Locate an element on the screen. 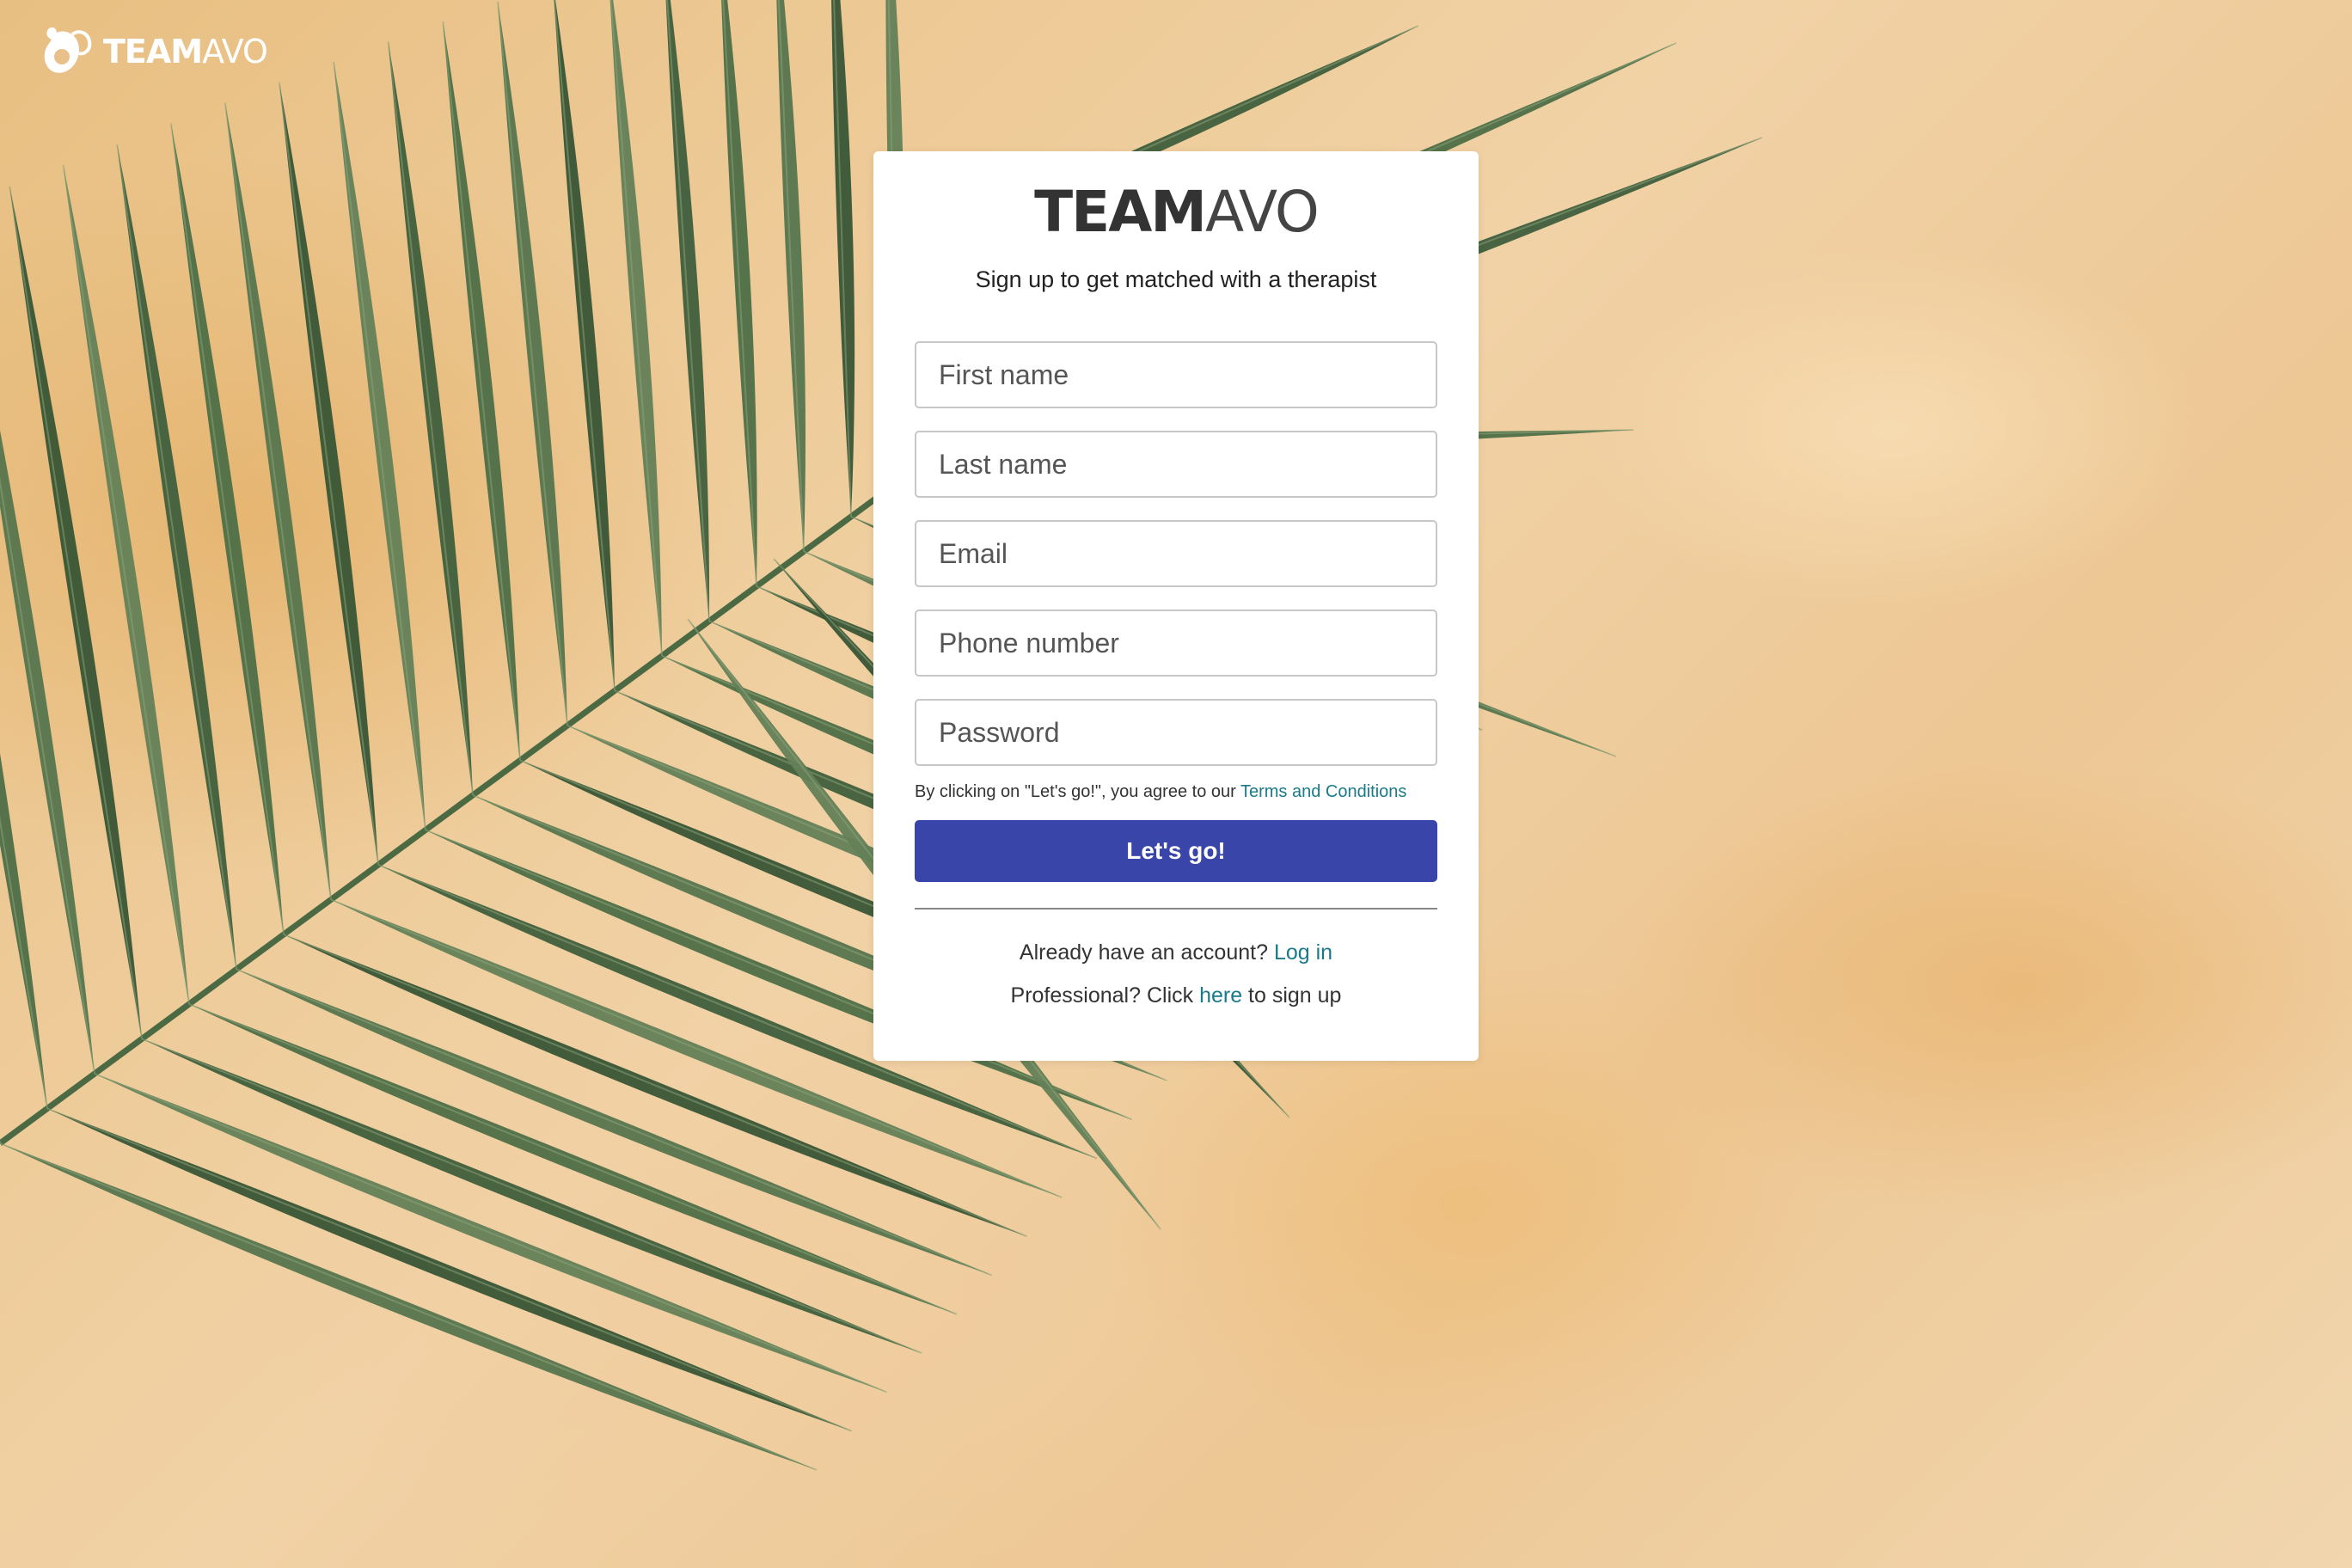 The image size is (2352, 1568). password-field is located at coordinates (1176, 732).